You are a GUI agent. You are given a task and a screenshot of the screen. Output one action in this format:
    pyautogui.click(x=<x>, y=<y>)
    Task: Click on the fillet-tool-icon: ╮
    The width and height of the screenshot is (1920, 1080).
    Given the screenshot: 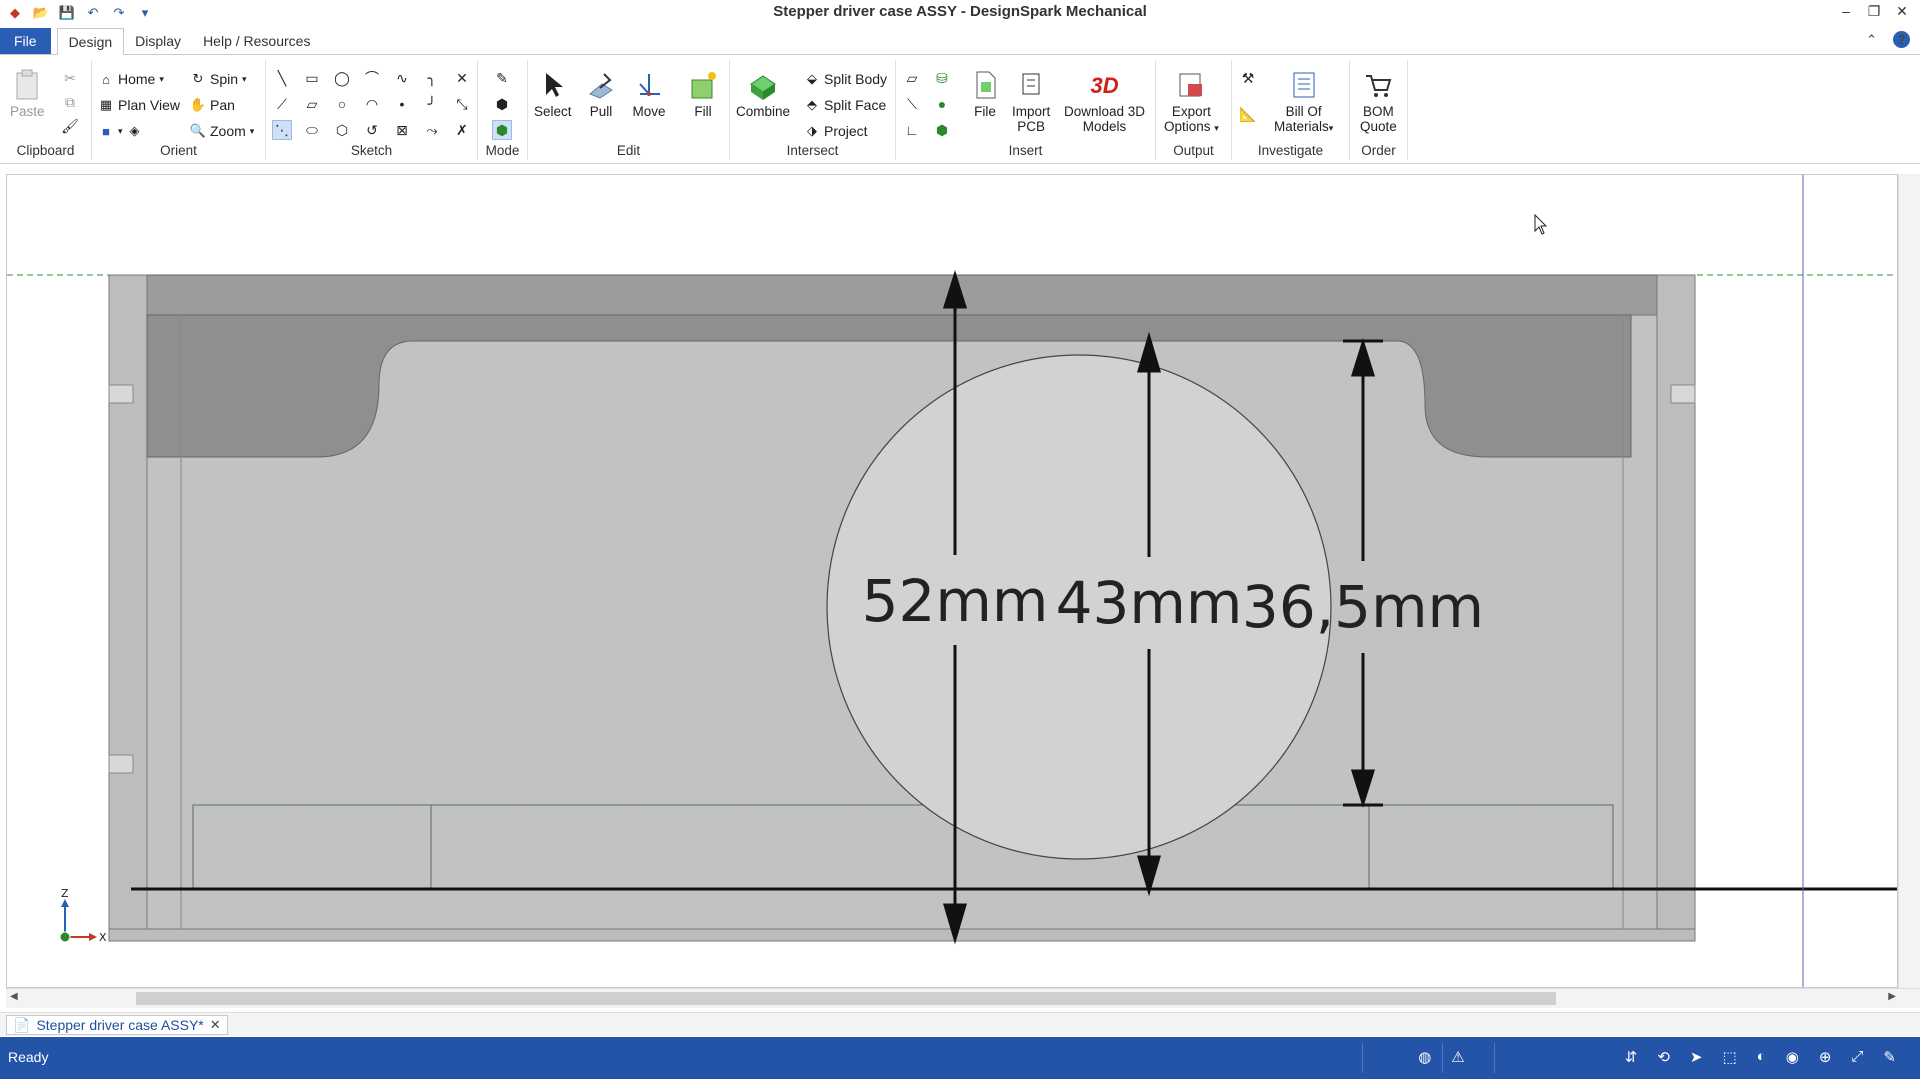 What is the action you would take?
    pyautogui.click(x=432, y=78)
    